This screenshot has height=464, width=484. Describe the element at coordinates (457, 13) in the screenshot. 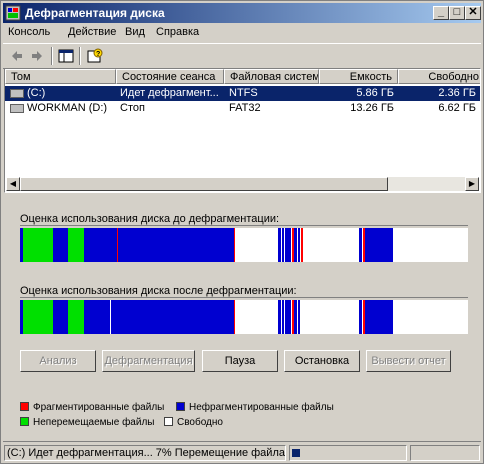

I see `maximize-button: □` at that location.